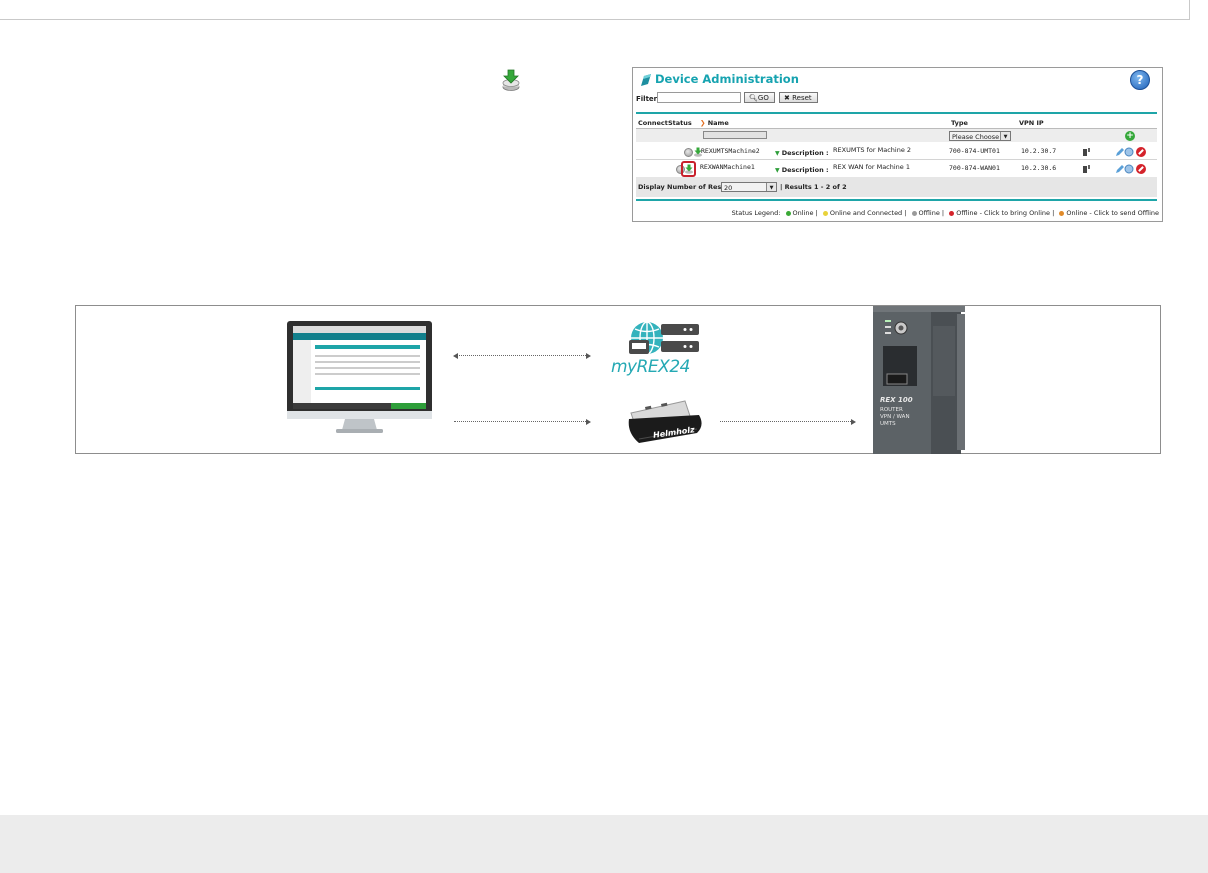 This screenshot has width=1208, height=873. Describe the element at coordinates (1189, 10) in the screenshot. I see `top-rule-cap` at that location.